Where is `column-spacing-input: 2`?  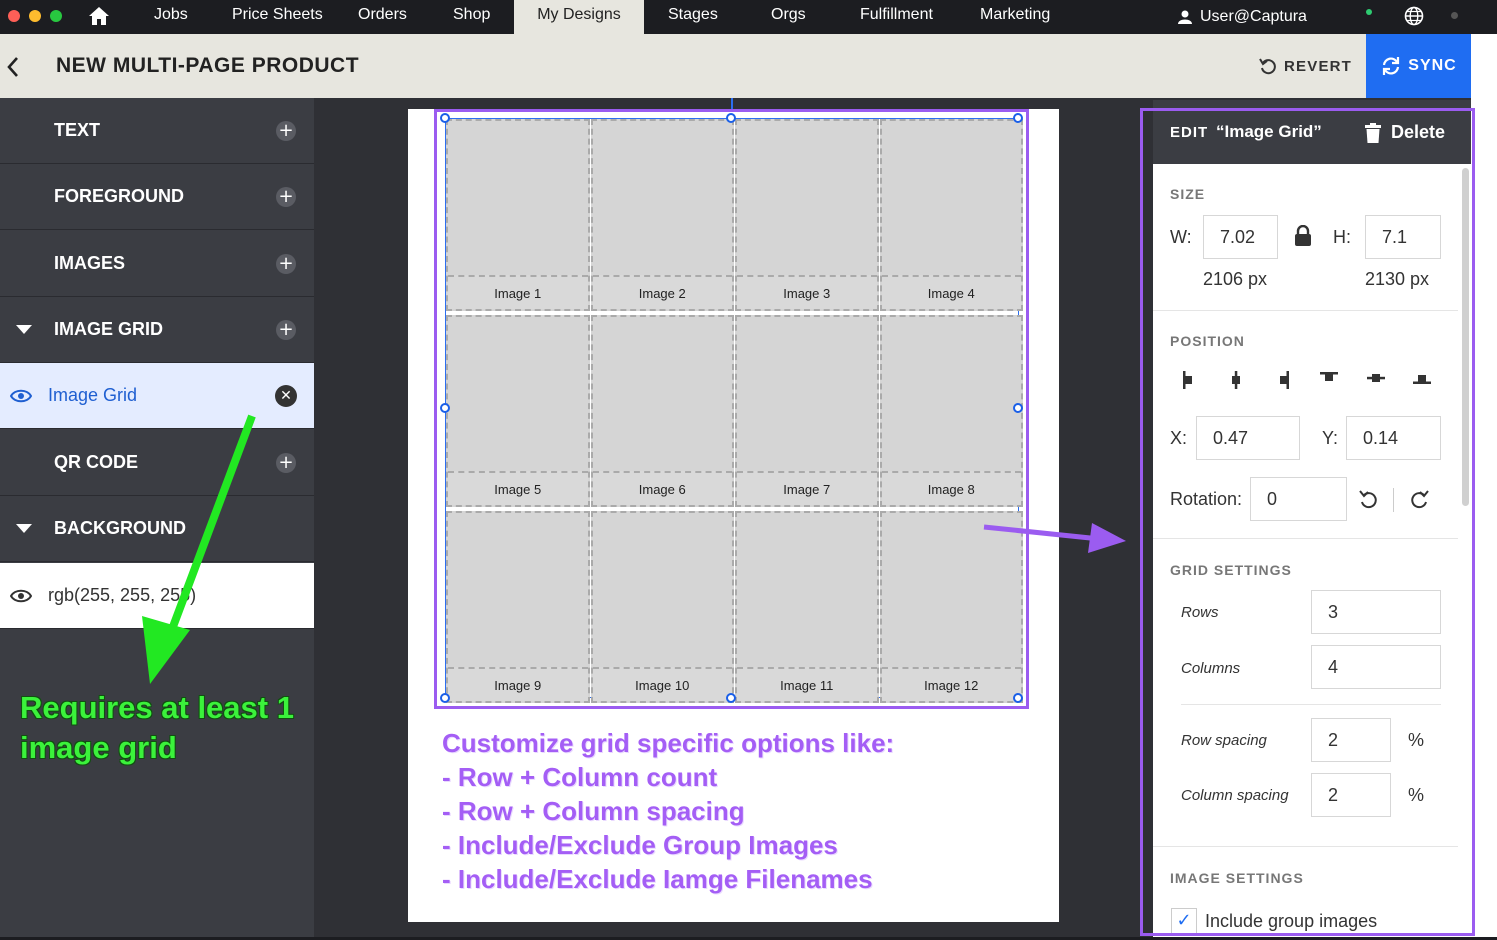 column-spacing-input: 2 is located at coordinates (1351, 795).